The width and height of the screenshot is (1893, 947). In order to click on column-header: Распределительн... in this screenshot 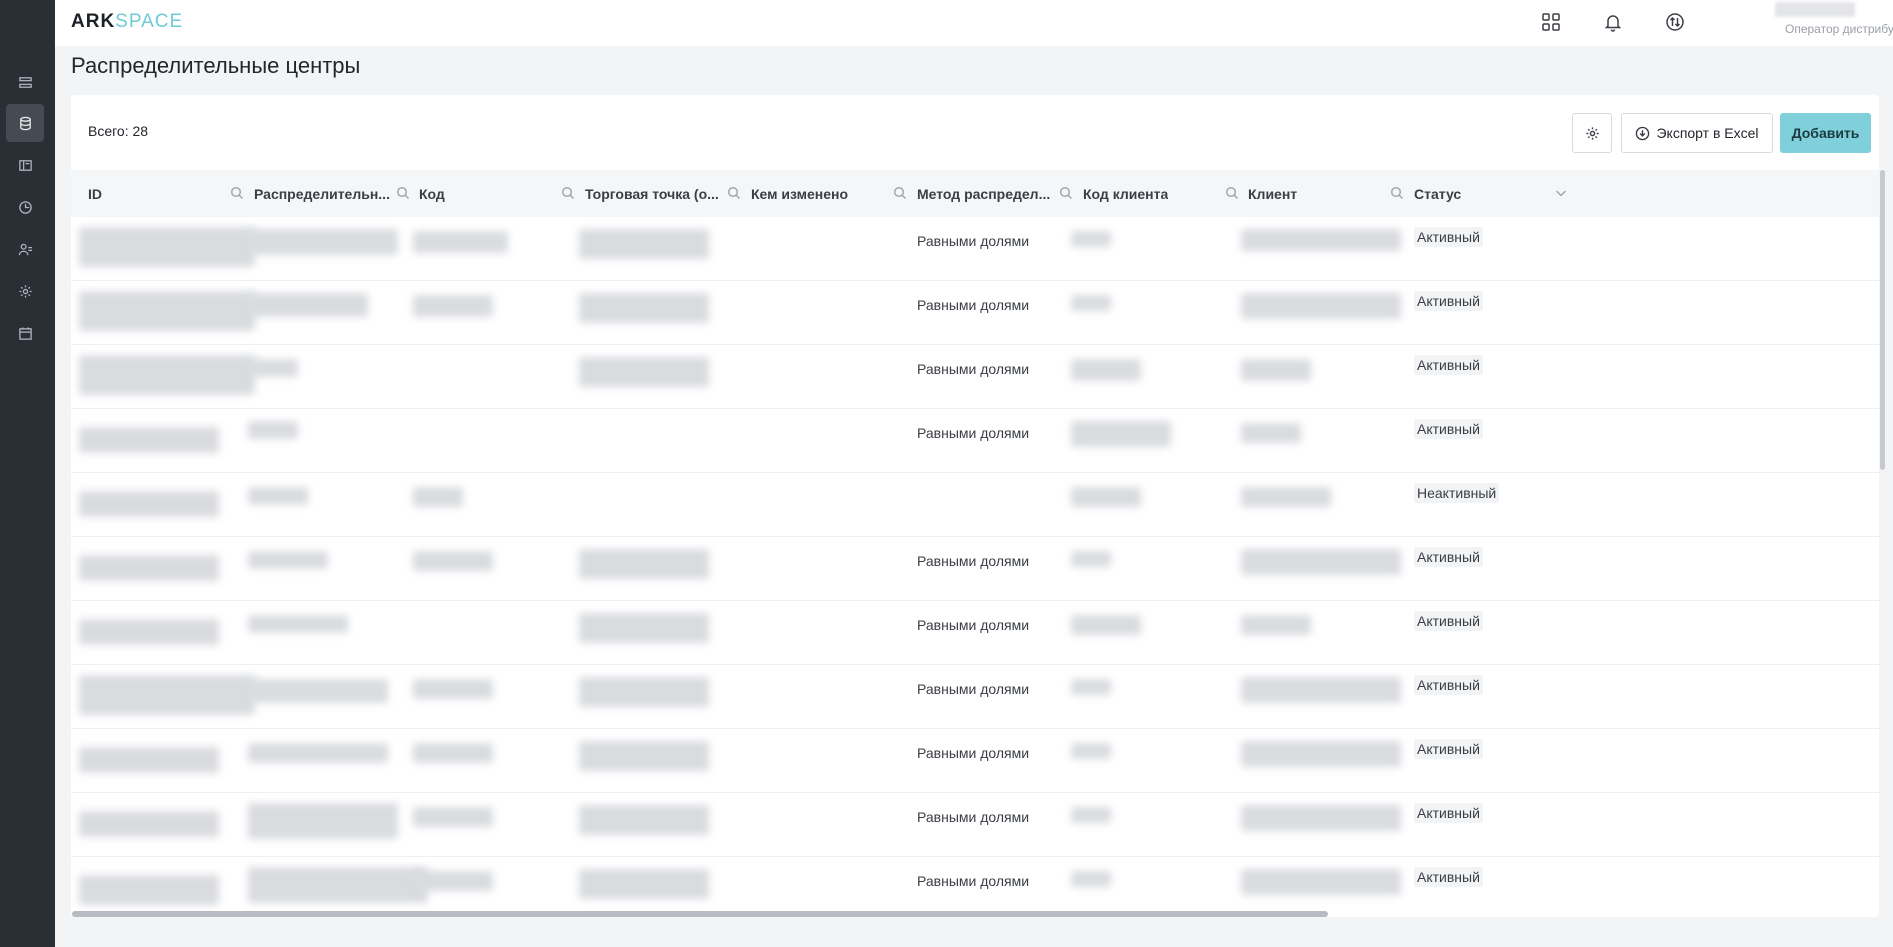, I will do `click(322, 193)`.